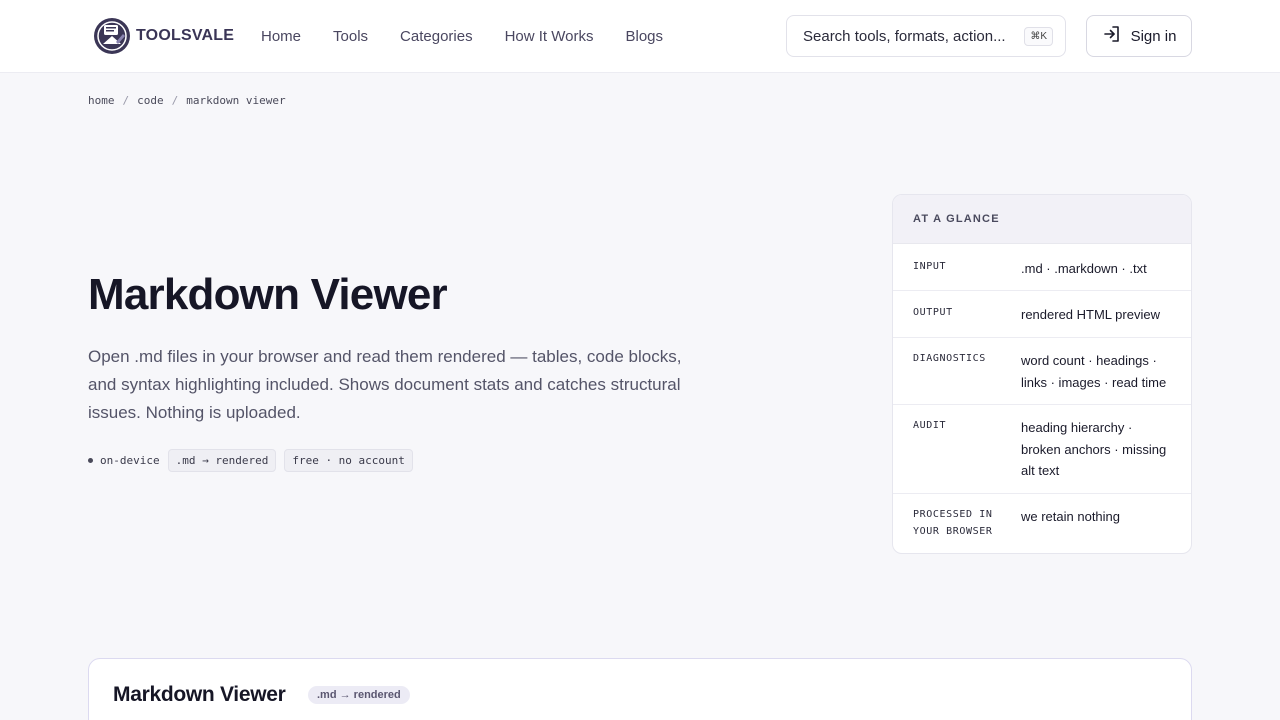  Describe the element at coordinates (268, 294) in the screenshot. I see `page-title: Markdown Viewer` at that location.